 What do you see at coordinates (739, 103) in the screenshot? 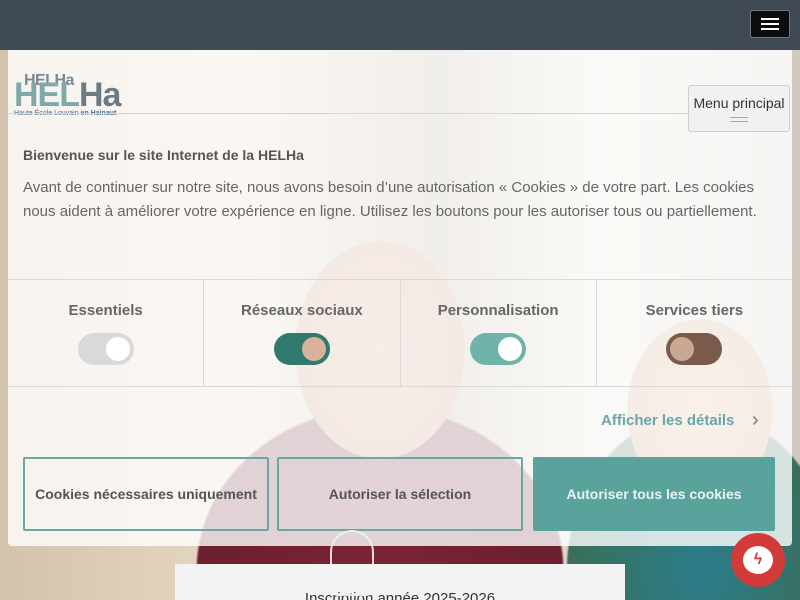
I see `main-menu-label: Menu principal` at bounding box center [739, 103].